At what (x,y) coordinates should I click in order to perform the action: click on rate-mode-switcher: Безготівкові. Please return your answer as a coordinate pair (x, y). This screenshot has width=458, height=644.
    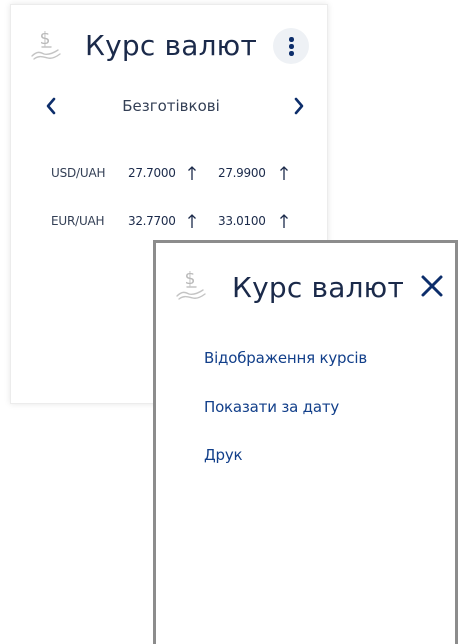
    Looking at the image, I should click on (169, 106).